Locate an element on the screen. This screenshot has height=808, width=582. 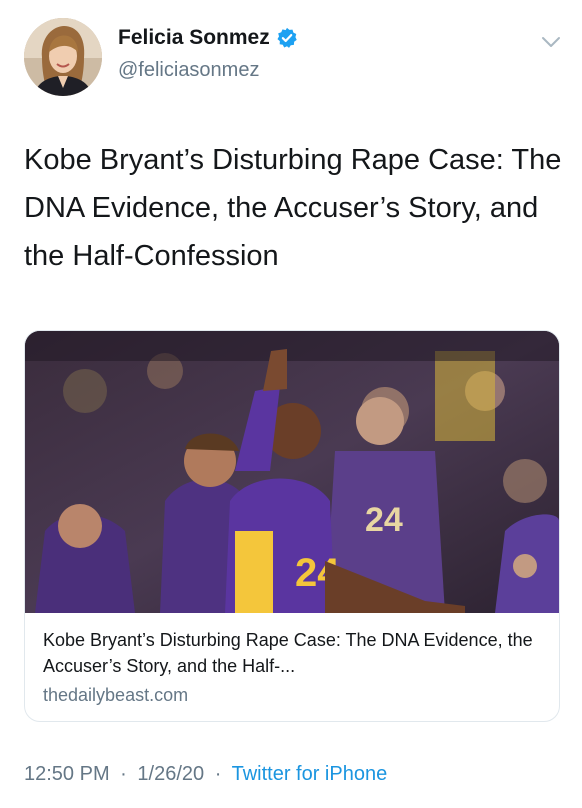
tweet-meta: 12:50 PM · 1/26/20 · Twitter for iPhone is located at coordinates (205, 774).